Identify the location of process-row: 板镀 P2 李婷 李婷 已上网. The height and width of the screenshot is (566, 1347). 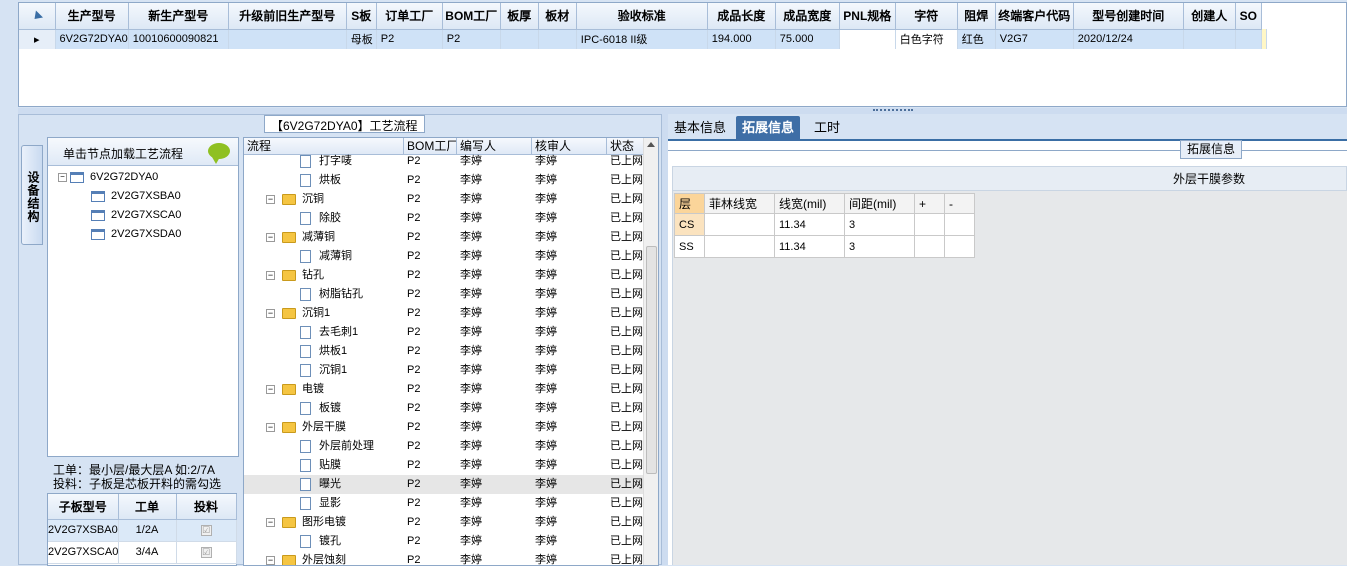
(444, 408).